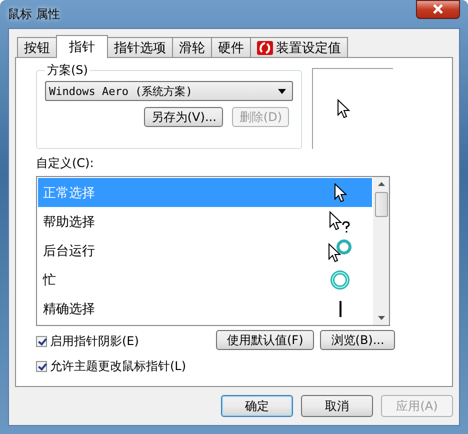  What do you see at coordinates (340, 308) in the screenshot?
I see `text-beam-icon` at bounding box center [340, 308].